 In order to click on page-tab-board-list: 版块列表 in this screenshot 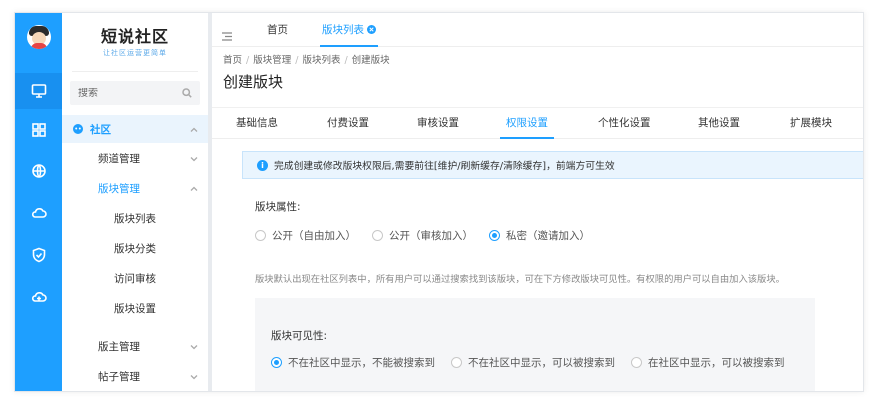, I will do `click(349, 30)`.